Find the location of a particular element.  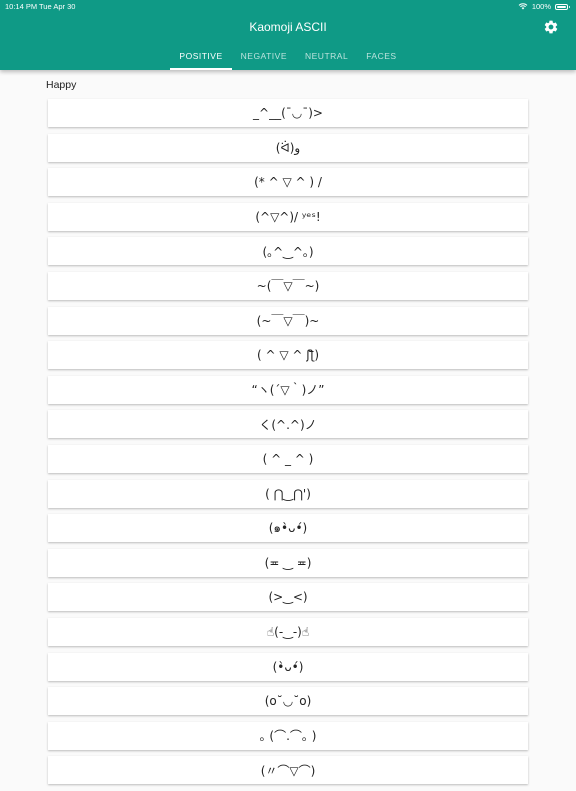

kaomoji-card: (ᐛ)و is located at coordinates (288, 147).